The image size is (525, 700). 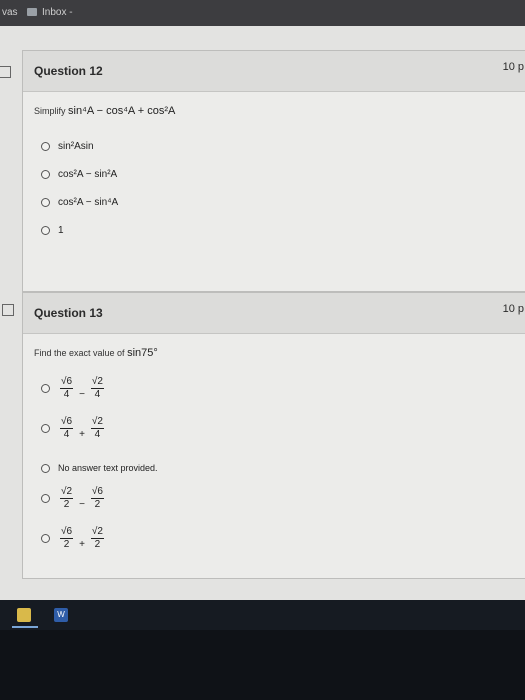 I want to click on prompt-label: Find the exact value of, so click(x=79, y=353).